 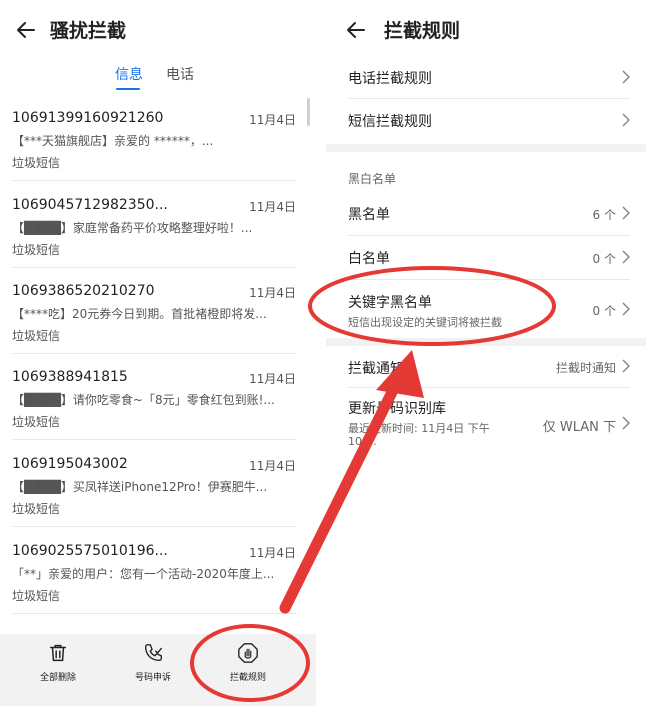 What do you see at coordinates (57, 678) in the screenshot?
I see `delete-all-label: 全部删除` at bounding box center [57, 678].